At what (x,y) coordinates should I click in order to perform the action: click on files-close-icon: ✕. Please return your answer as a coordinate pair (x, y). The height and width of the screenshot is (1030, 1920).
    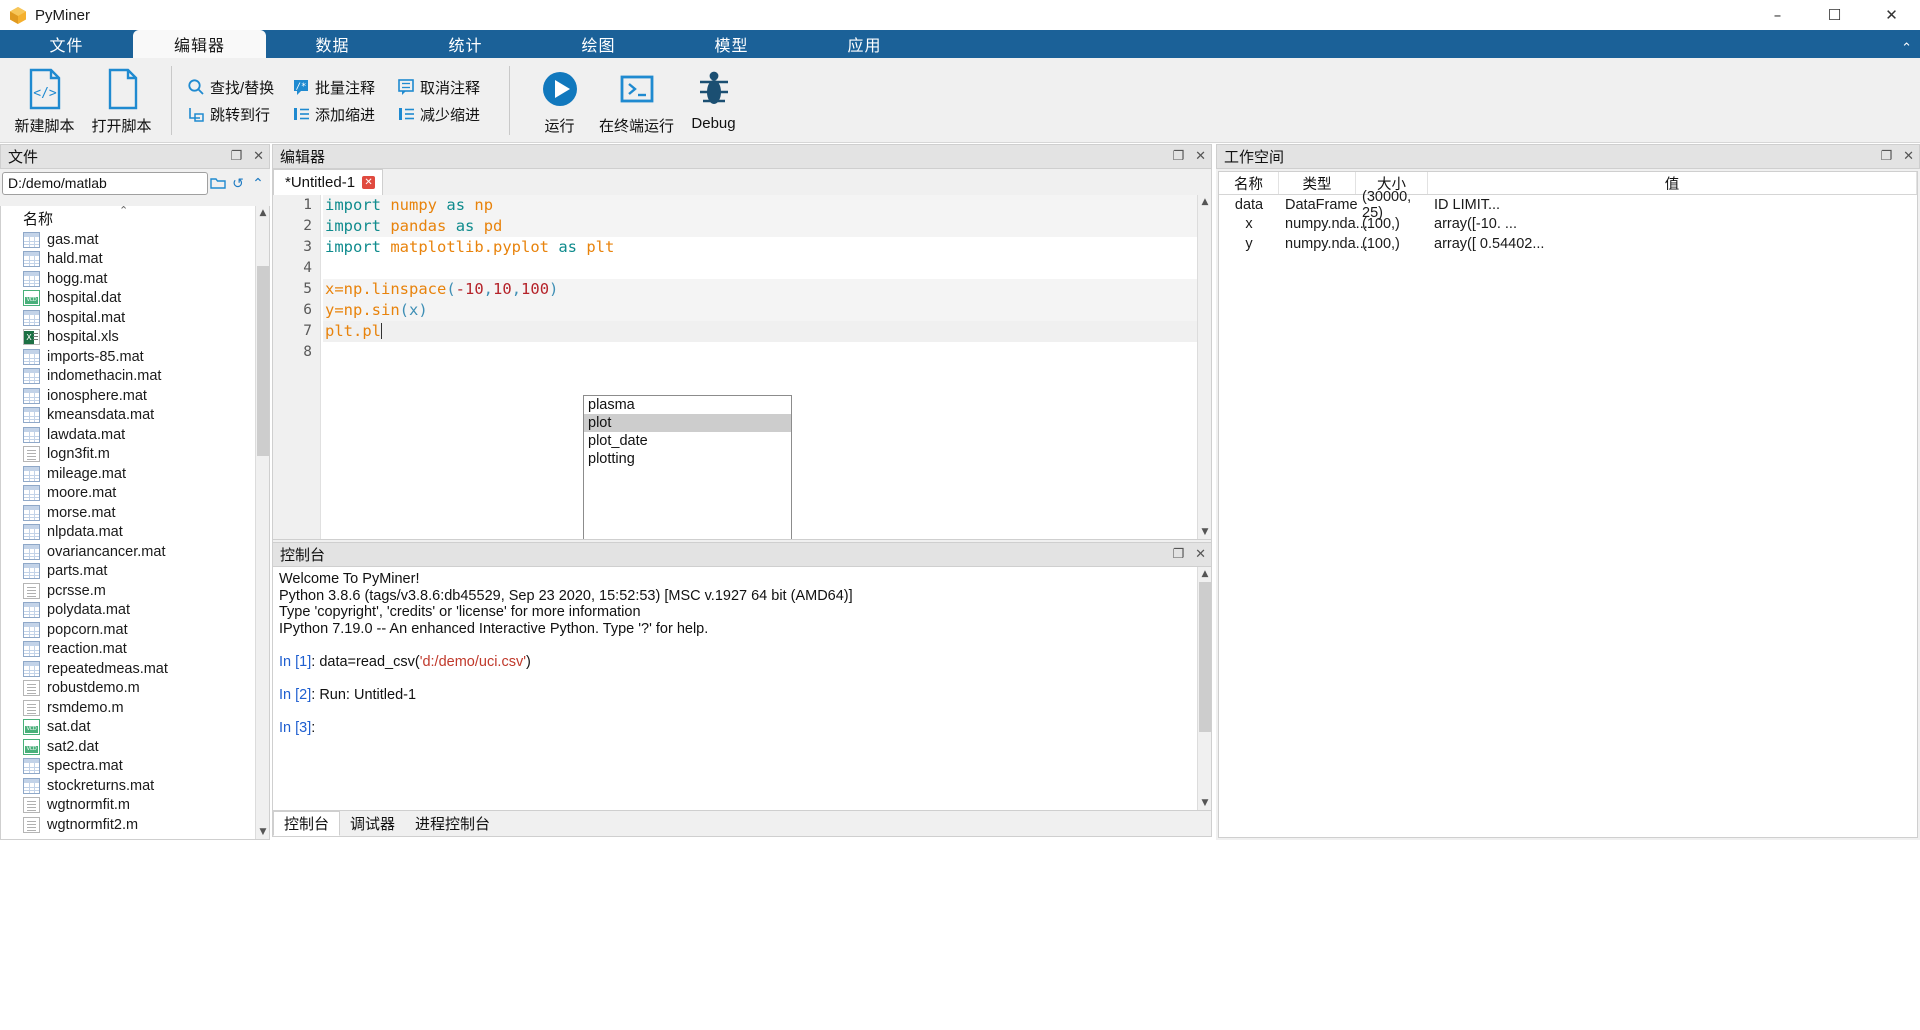
    Looking at the image, I should click on (258, 156).